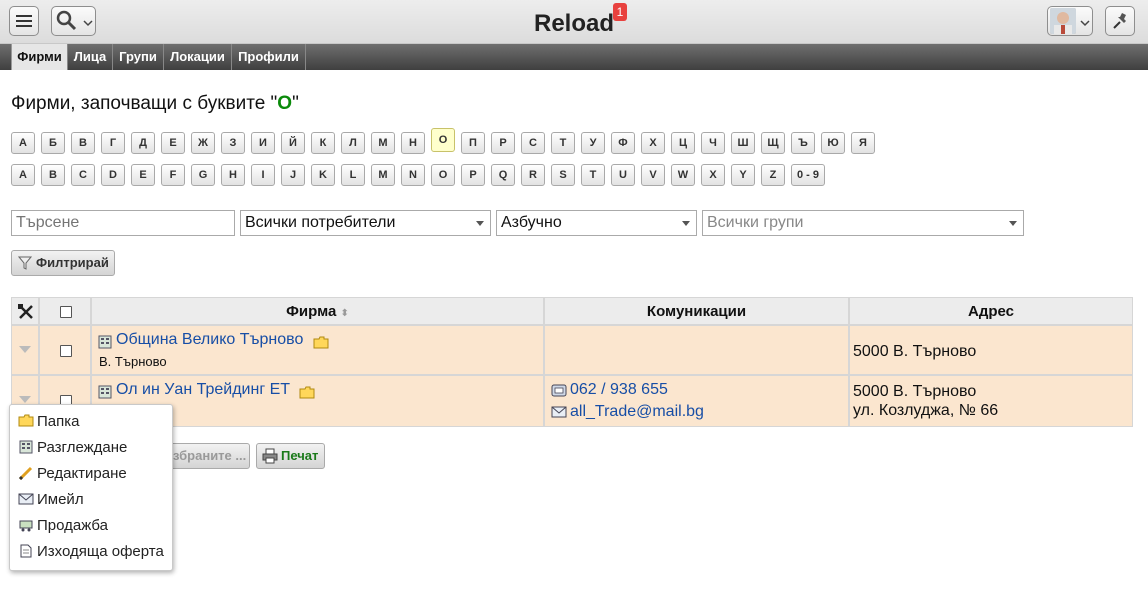 This screenshot has width=1148, height=591. Describe the element at coordinates (593, 143) in the screenshot. I see `cyrillic-letter-button: У` at that location.